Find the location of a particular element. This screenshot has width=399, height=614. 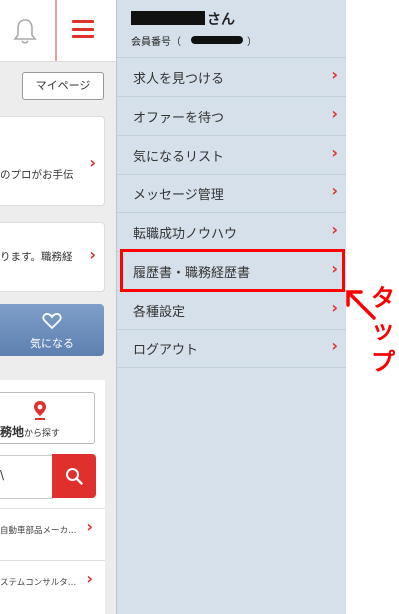

service-card: ります。職務経 › is located at coordinates (52, 257).